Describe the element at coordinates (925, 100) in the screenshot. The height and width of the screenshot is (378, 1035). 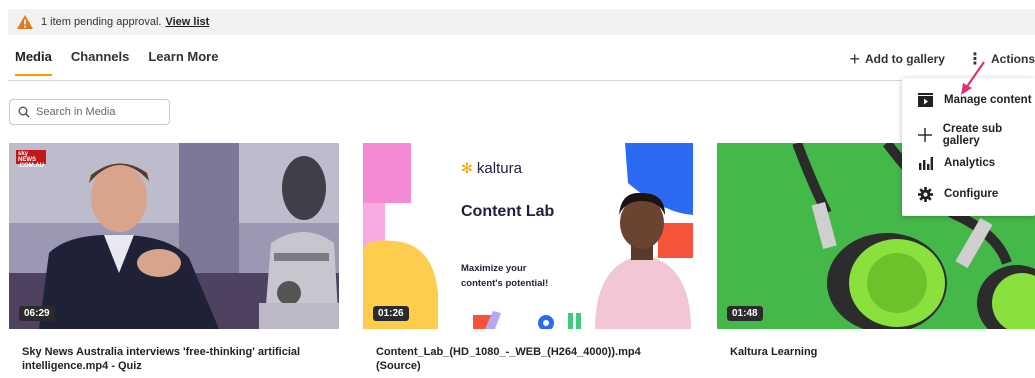
I see `play-box-icon` at that location.